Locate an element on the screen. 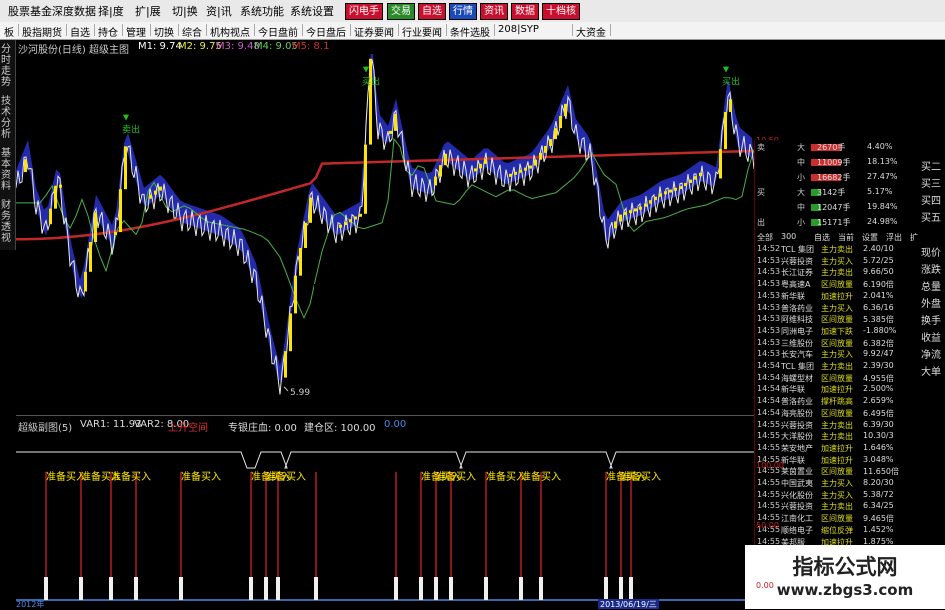 This screenshot has height=610, width=945. alert-row-0: 14:52 TCL 集团 主力卖出 2.40/10 is located at coordinates (838, 249).